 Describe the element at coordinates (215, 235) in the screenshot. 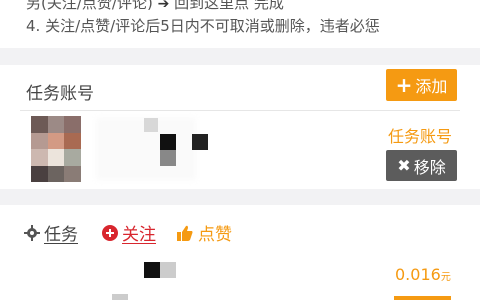

I see `tab-like-label: 点赞` at that location.